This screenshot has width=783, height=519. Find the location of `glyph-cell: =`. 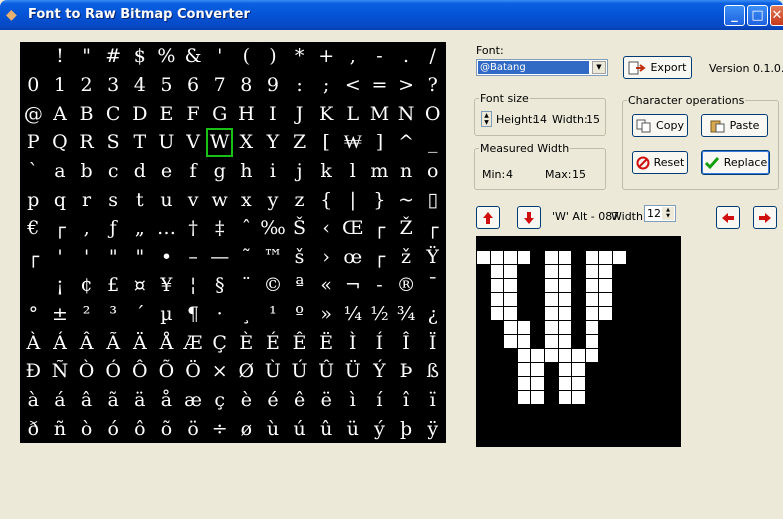

glyph-cell: = is located at coordinates (379, 85).